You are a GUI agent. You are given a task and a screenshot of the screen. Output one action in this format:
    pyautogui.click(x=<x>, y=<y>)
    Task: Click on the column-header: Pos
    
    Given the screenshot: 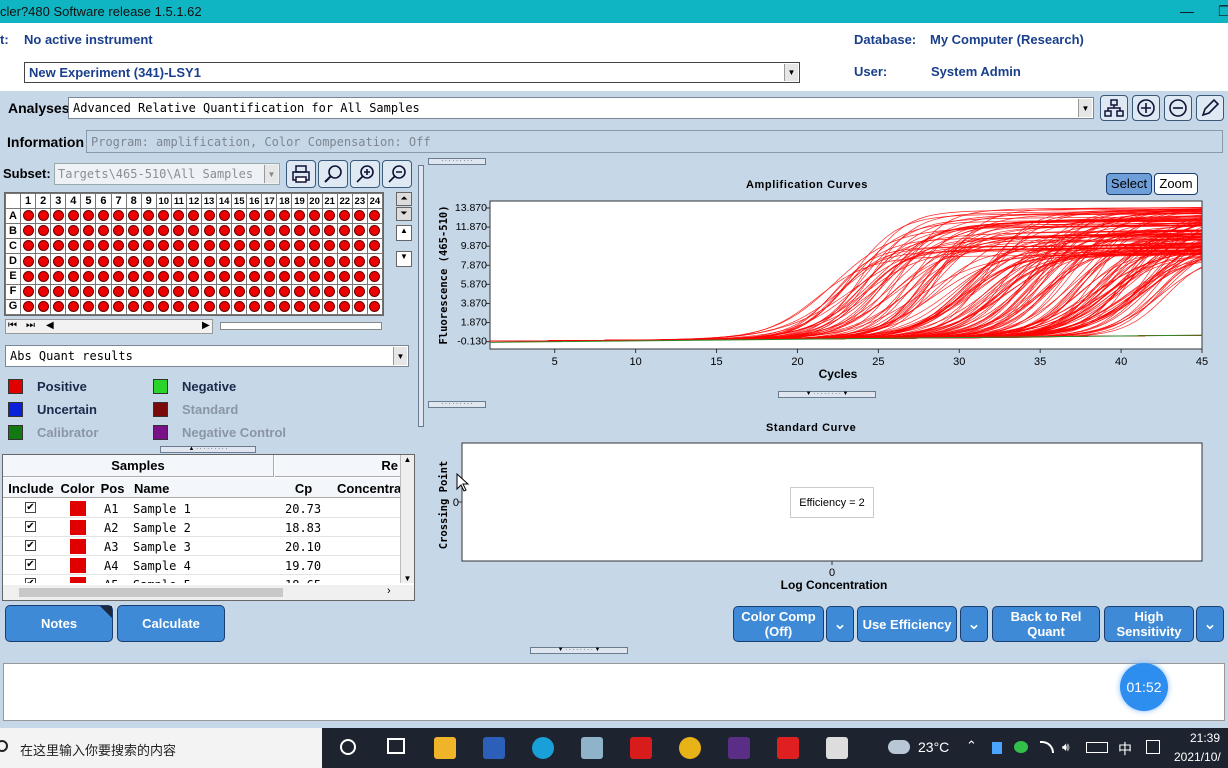 What is the action you would take?
    pyautogui.click(x=112, y=488)
    